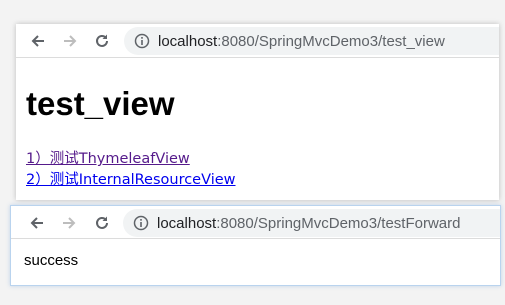  What do you see at coordinates (131, 178) in the screenshot?
I see `link-internal-resource-view: 2）测试InternalResourceView` at bounding box center [131, 178].